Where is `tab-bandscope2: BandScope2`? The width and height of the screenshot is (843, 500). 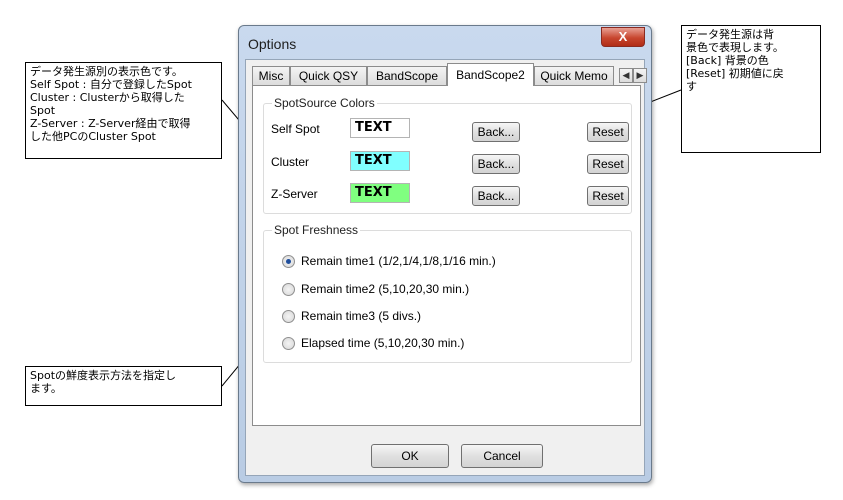 tab-bandscope2: BandScope2 is located at coordinates (490, 74).